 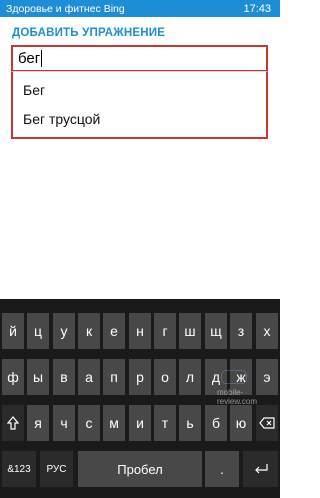 I want to click on key: о, so click(x=165, y=377).